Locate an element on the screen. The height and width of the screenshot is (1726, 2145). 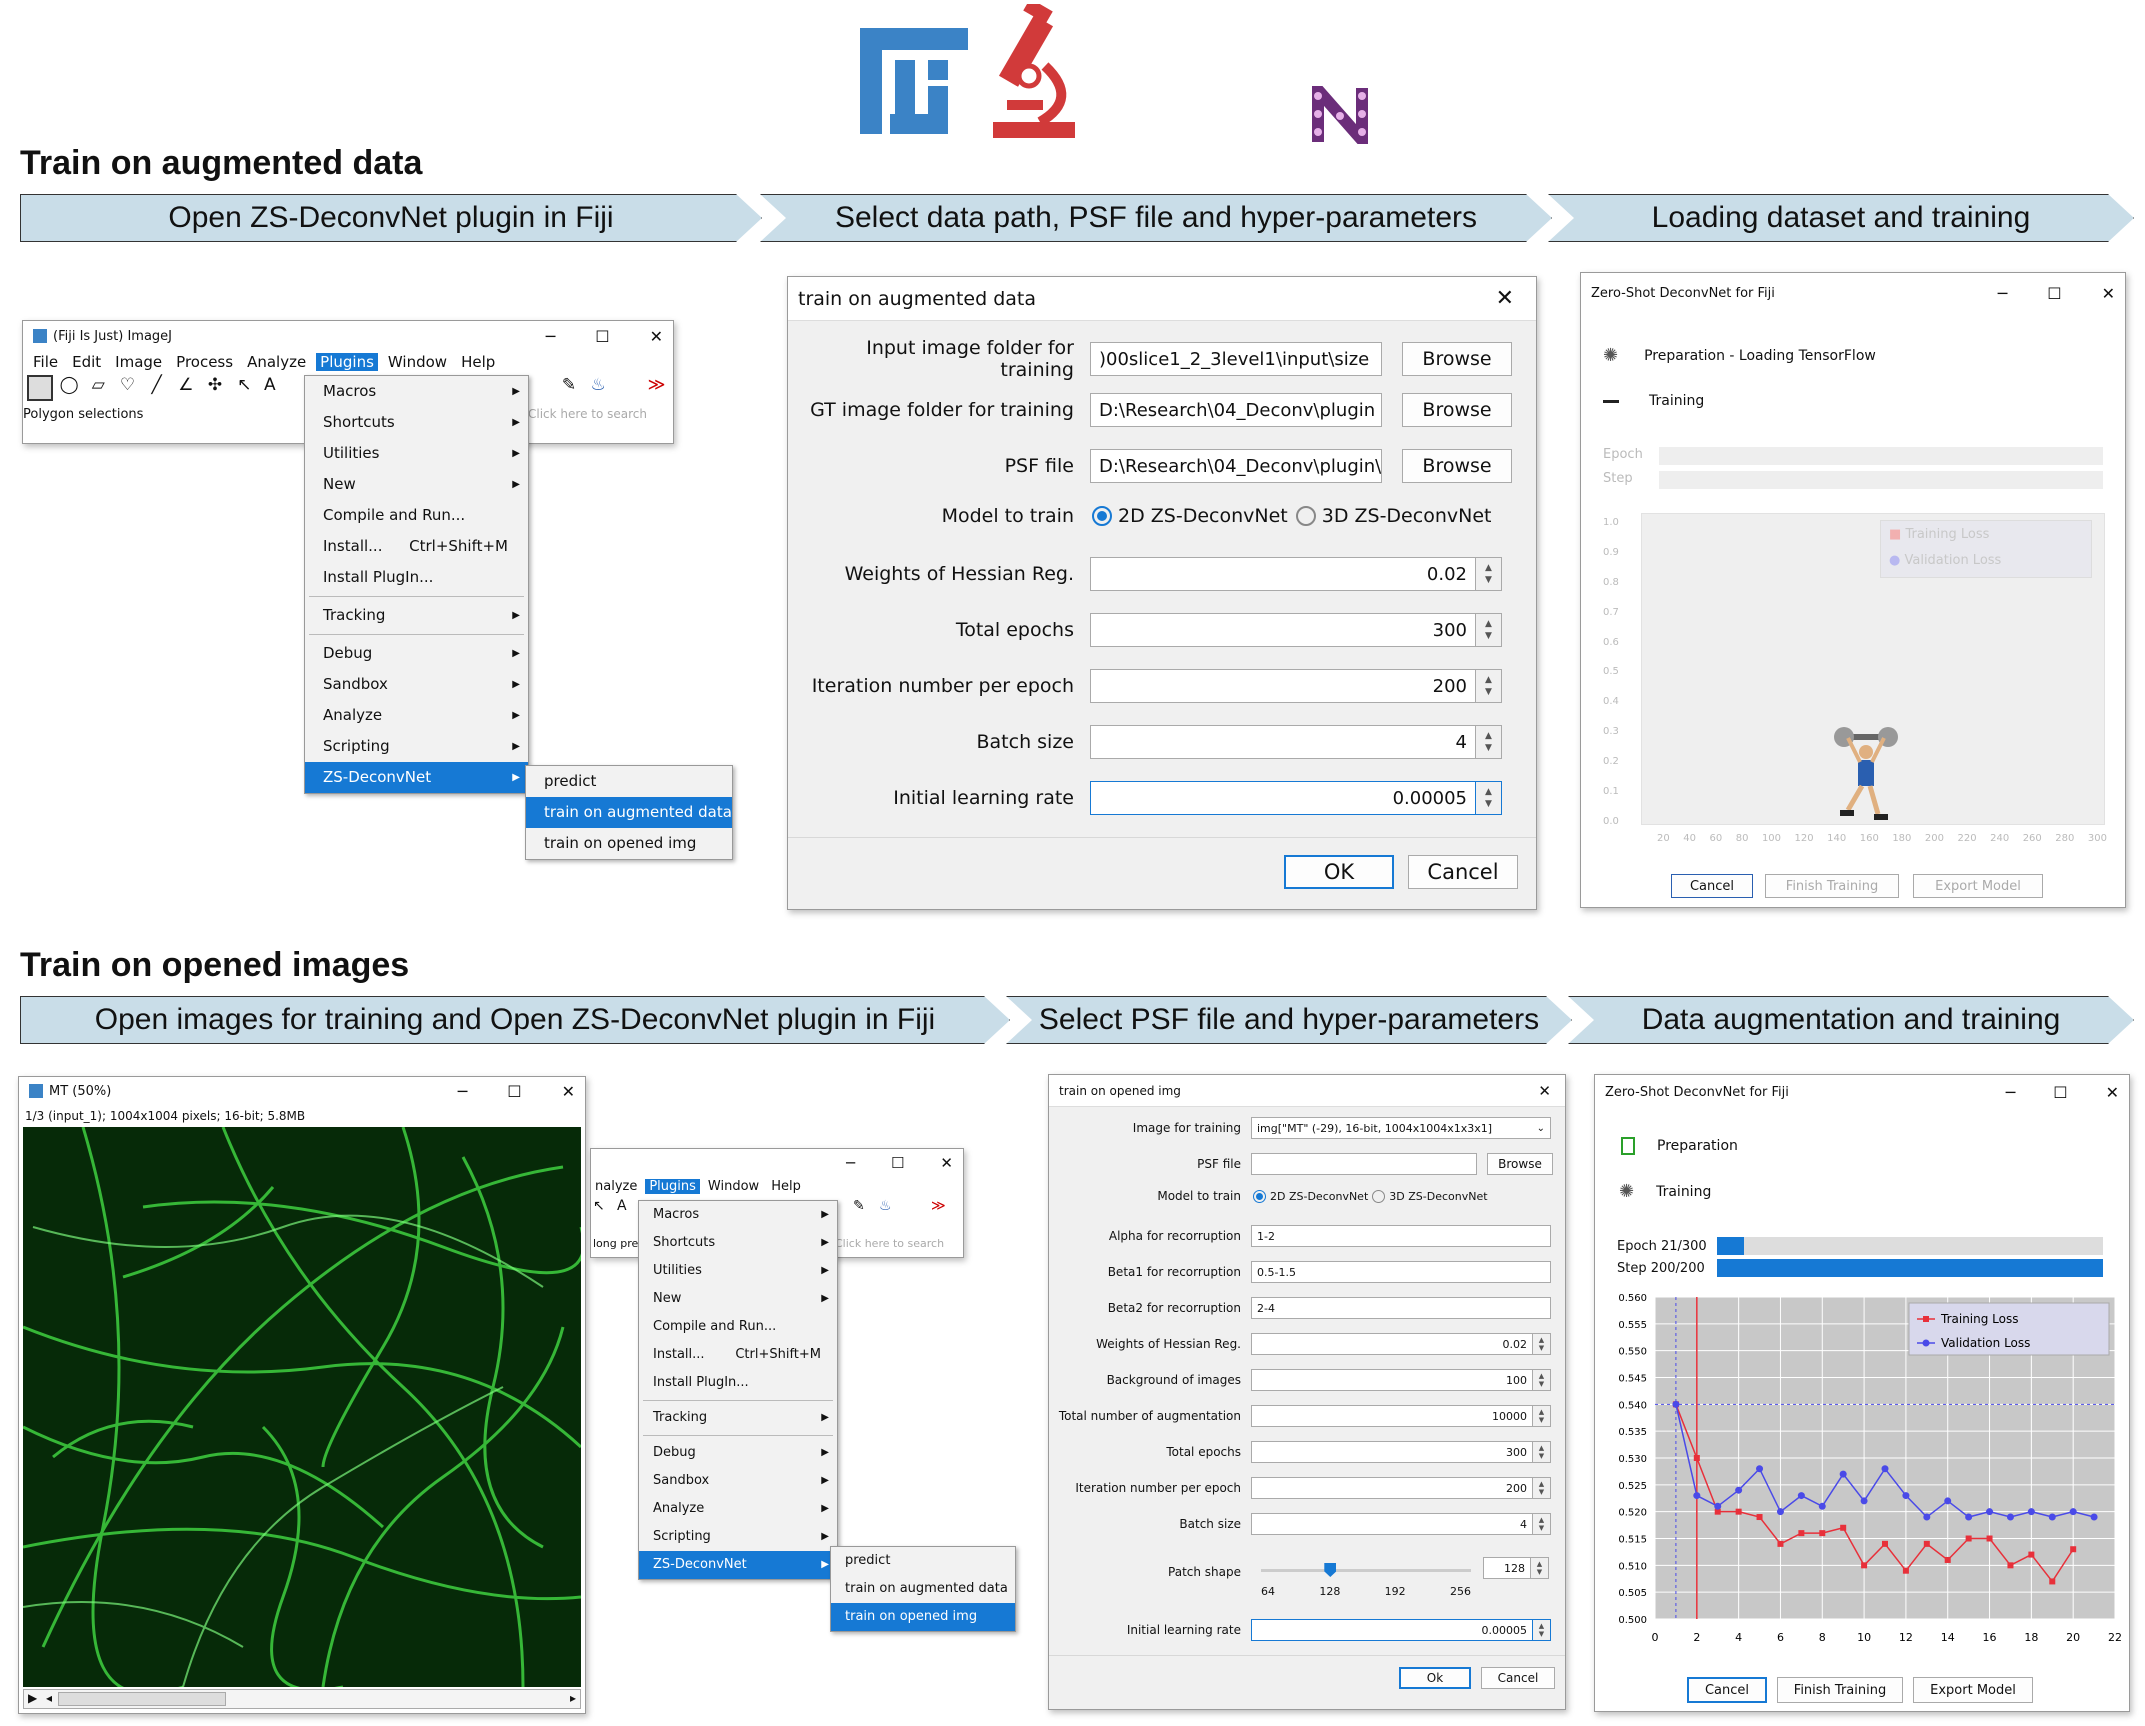
menu-debug: Debug ▶ is located at coordinates (416, 653).